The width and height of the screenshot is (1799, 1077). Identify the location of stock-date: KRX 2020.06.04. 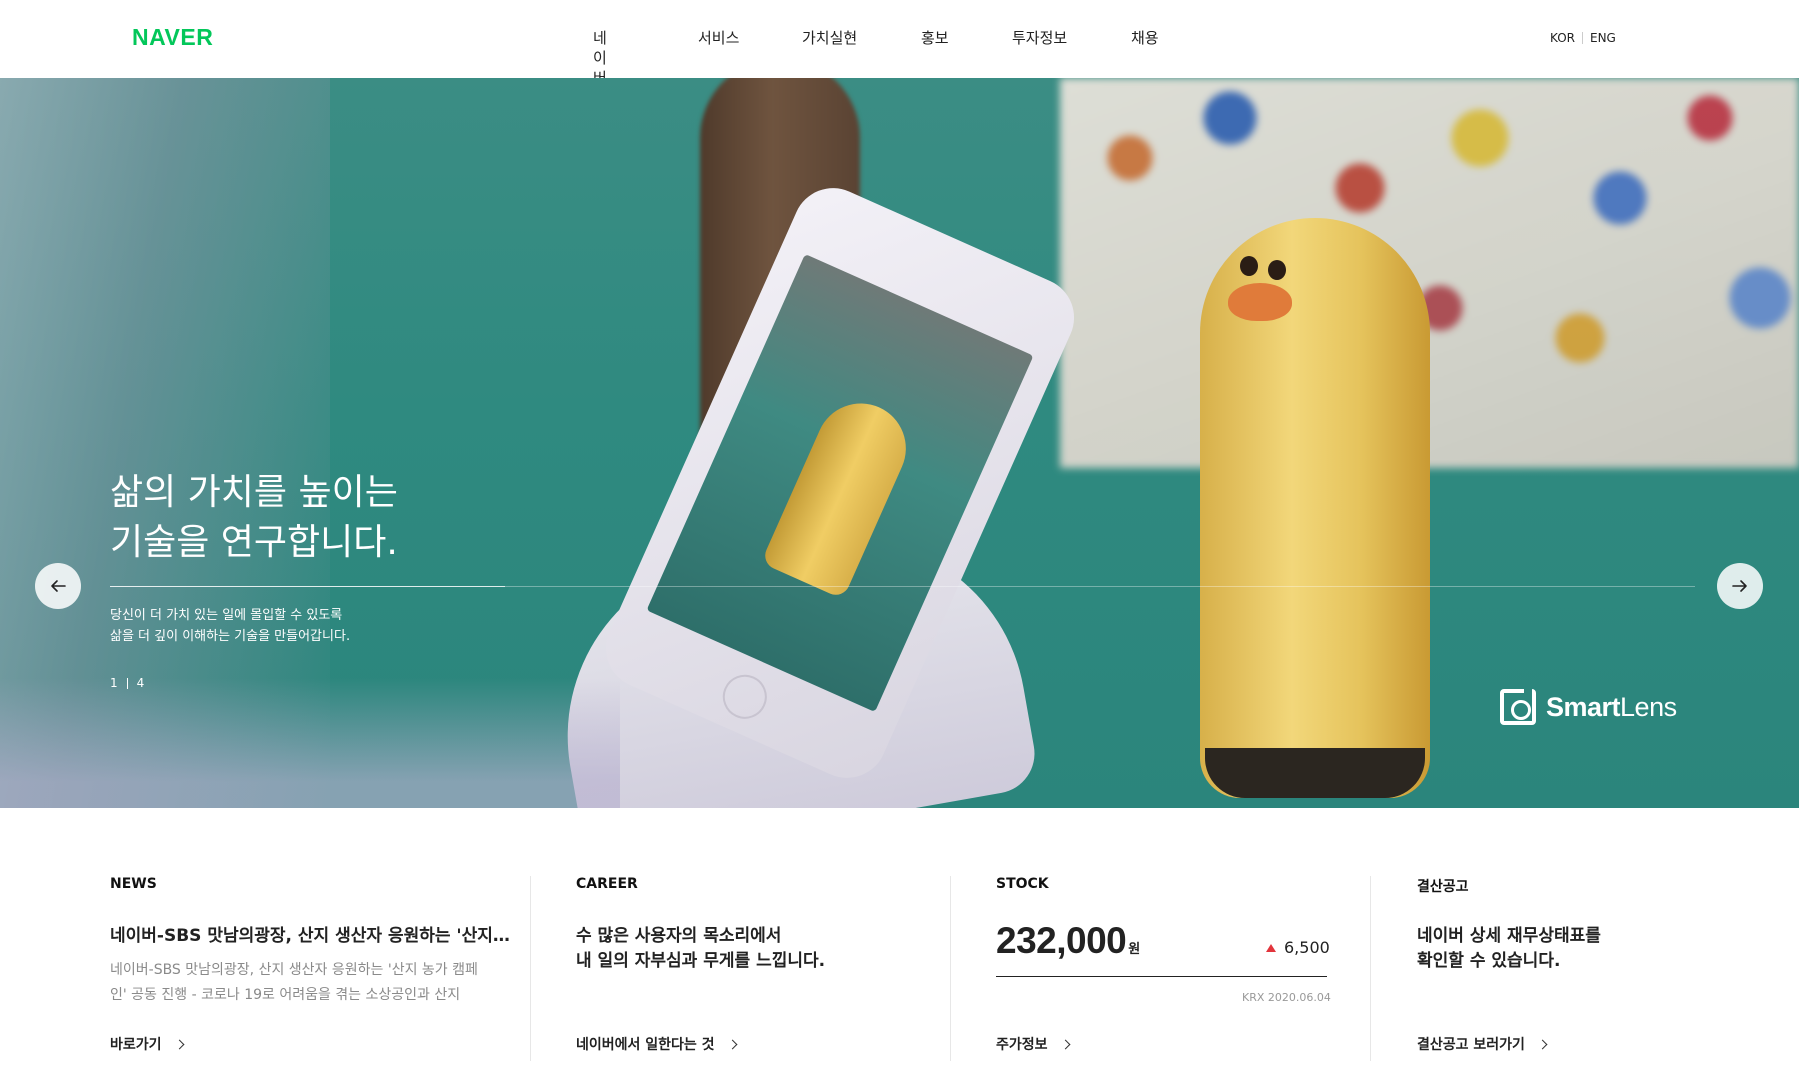
(1286, 997).